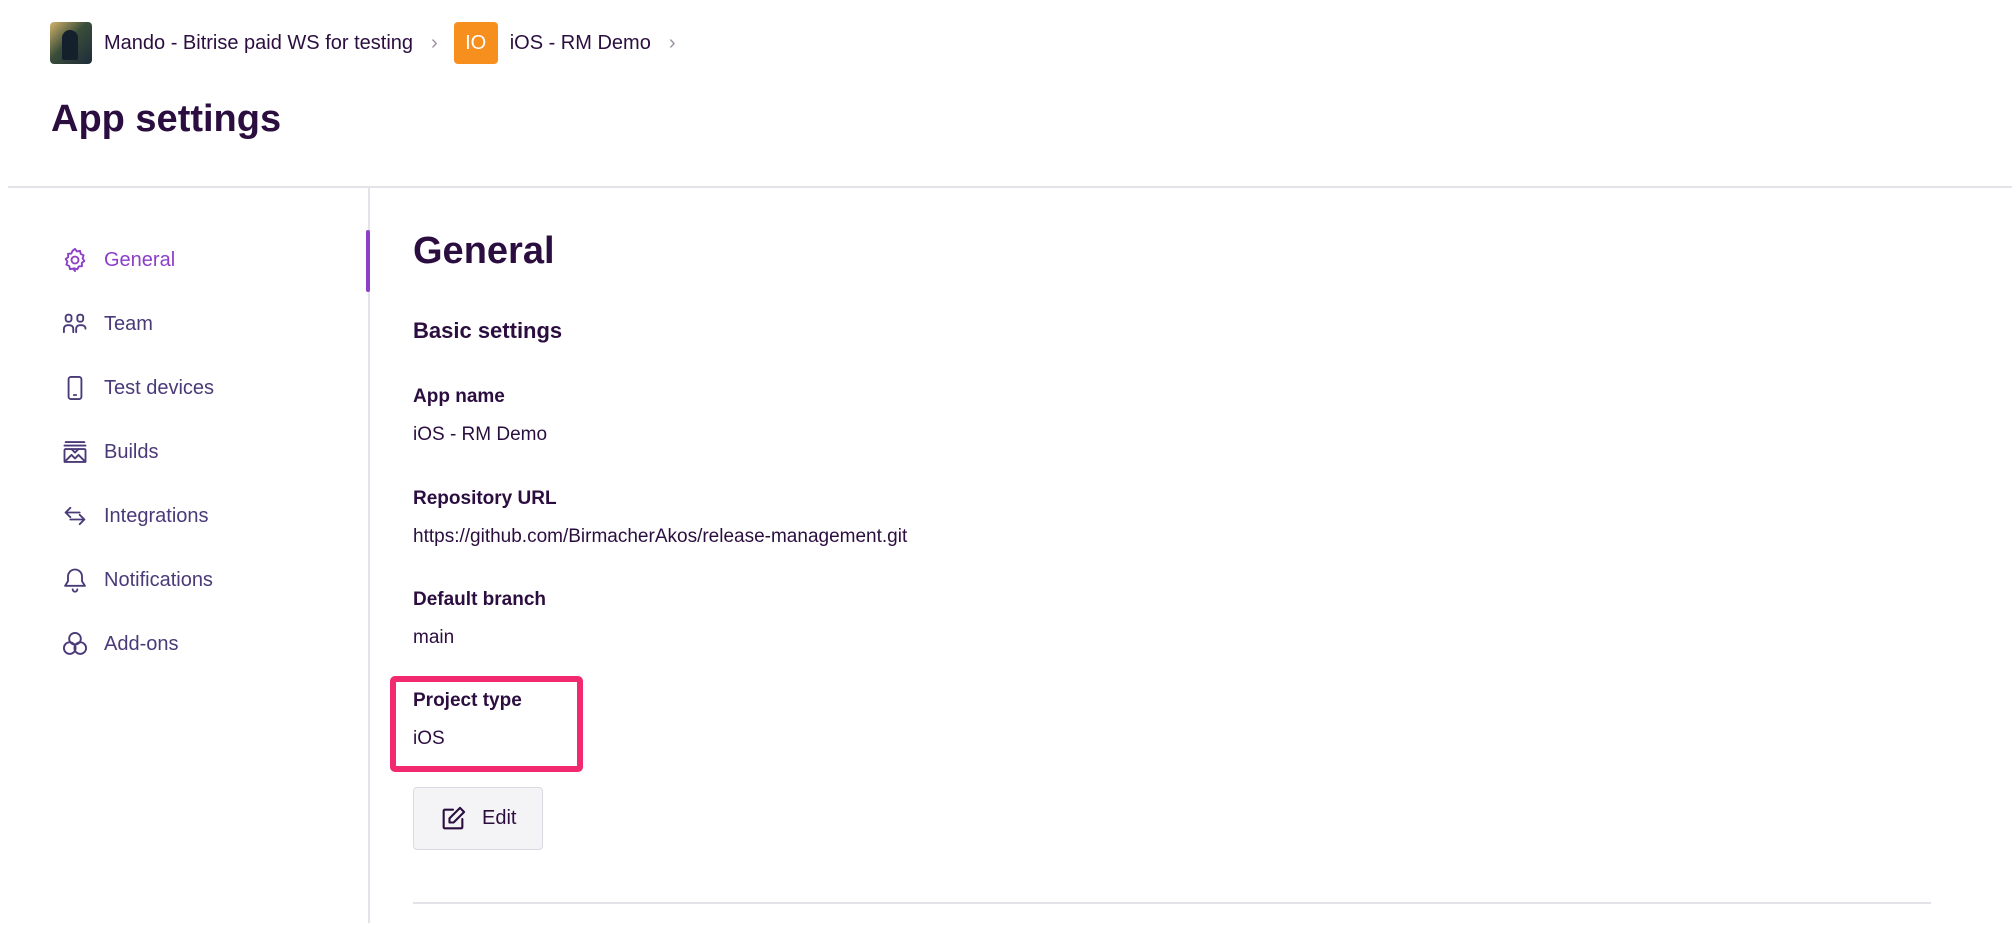 This screenshot has width=2012, height=950. Describe the element at coordinates (210, 516) in the screenshot. I see `sidebar-item-integrations: Integrations` at that location.